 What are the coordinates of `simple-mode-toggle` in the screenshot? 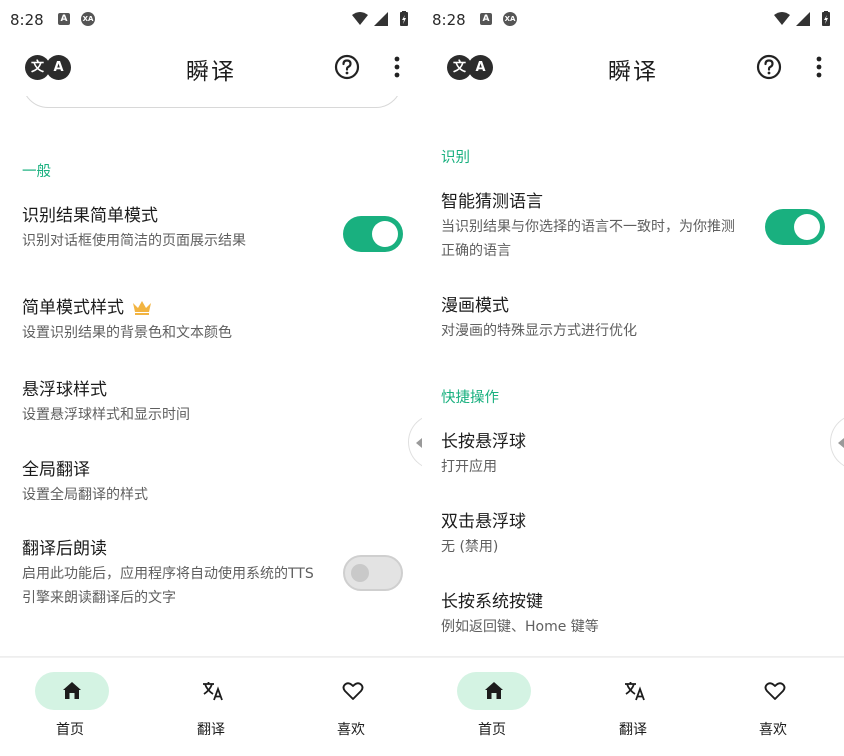 It's located at (373, 234).